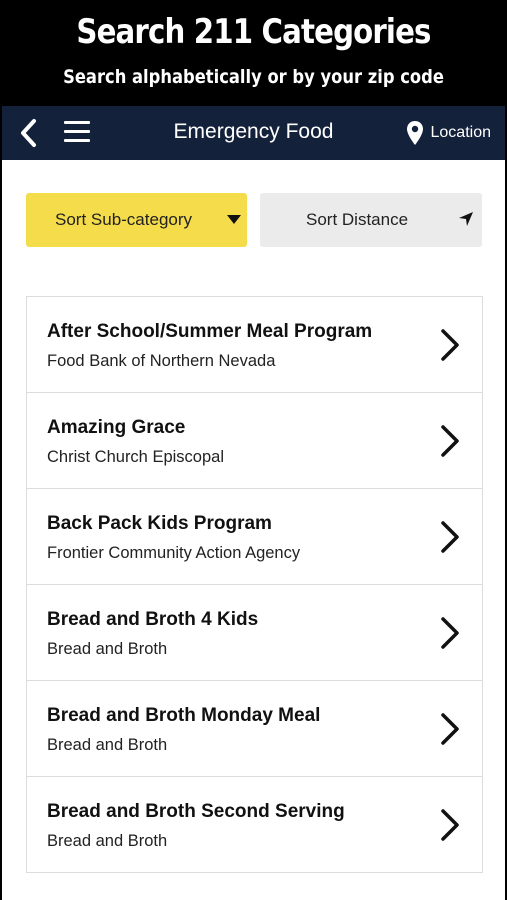 The width and height of the screenshot is (507, 900). What do you see at coordinates (124, 219) in the screenshot?
I see `sort-subcategory-label: Sort Sub-category` at bounding box center [124, 219].